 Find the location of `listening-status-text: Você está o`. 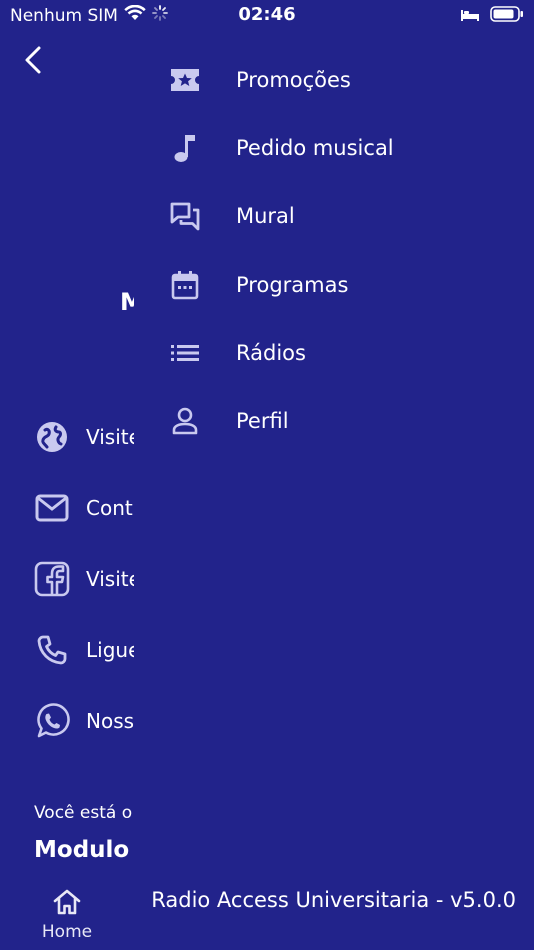

listening-status-text: Você está o is located at coordinates (83, 813).